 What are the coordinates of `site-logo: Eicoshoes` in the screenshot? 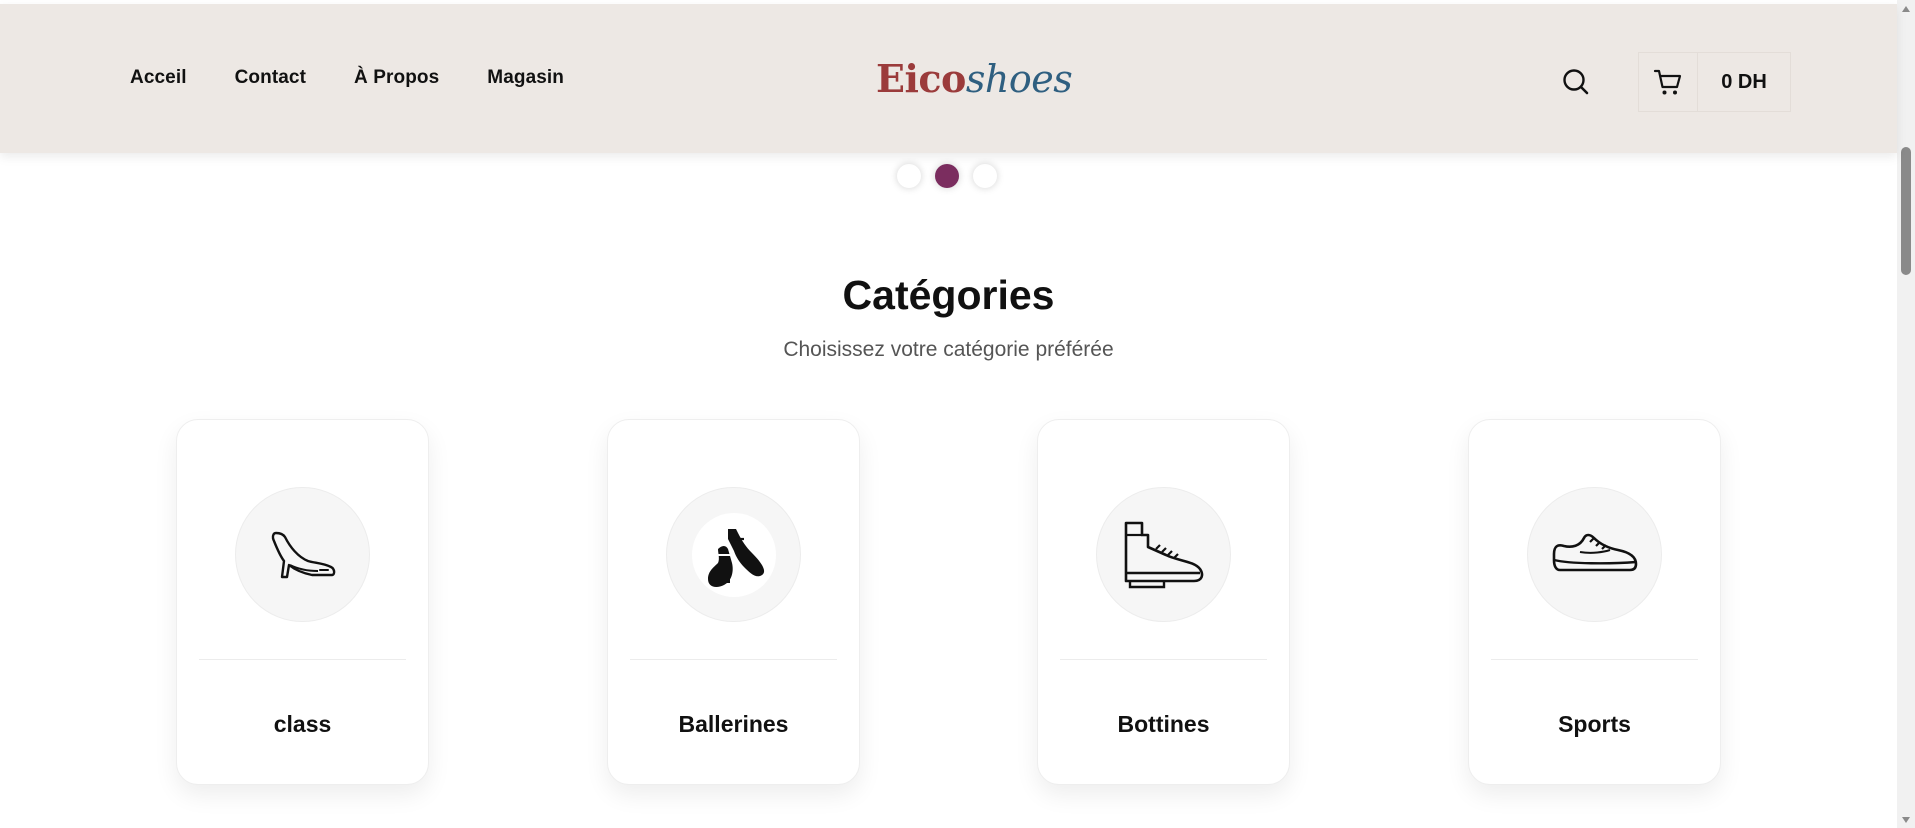 It's located at (974, 79).